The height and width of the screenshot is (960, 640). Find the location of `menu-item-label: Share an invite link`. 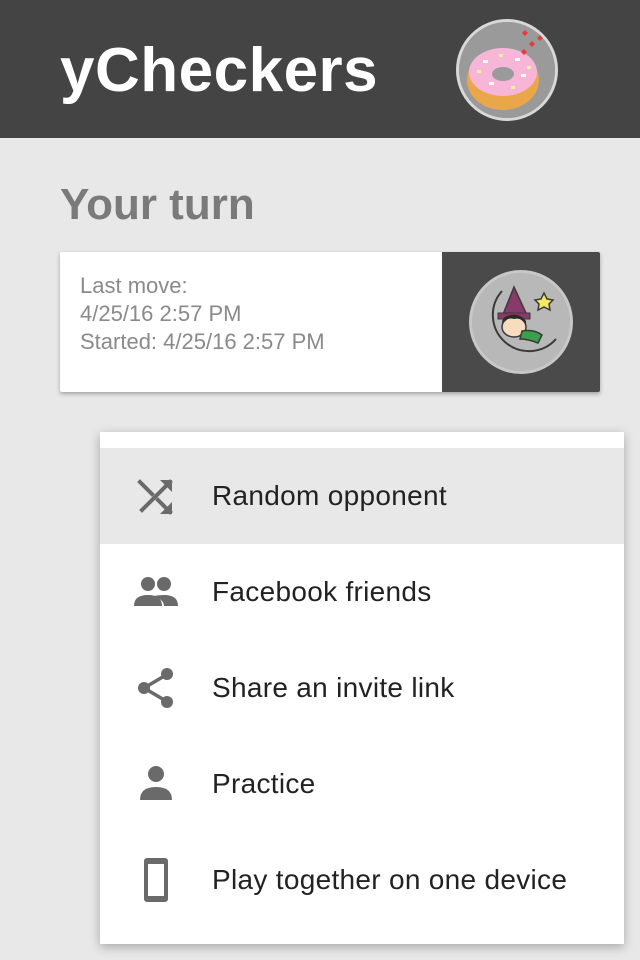

menu-item-label: Share an invite link is located at coordinates (333, 687).